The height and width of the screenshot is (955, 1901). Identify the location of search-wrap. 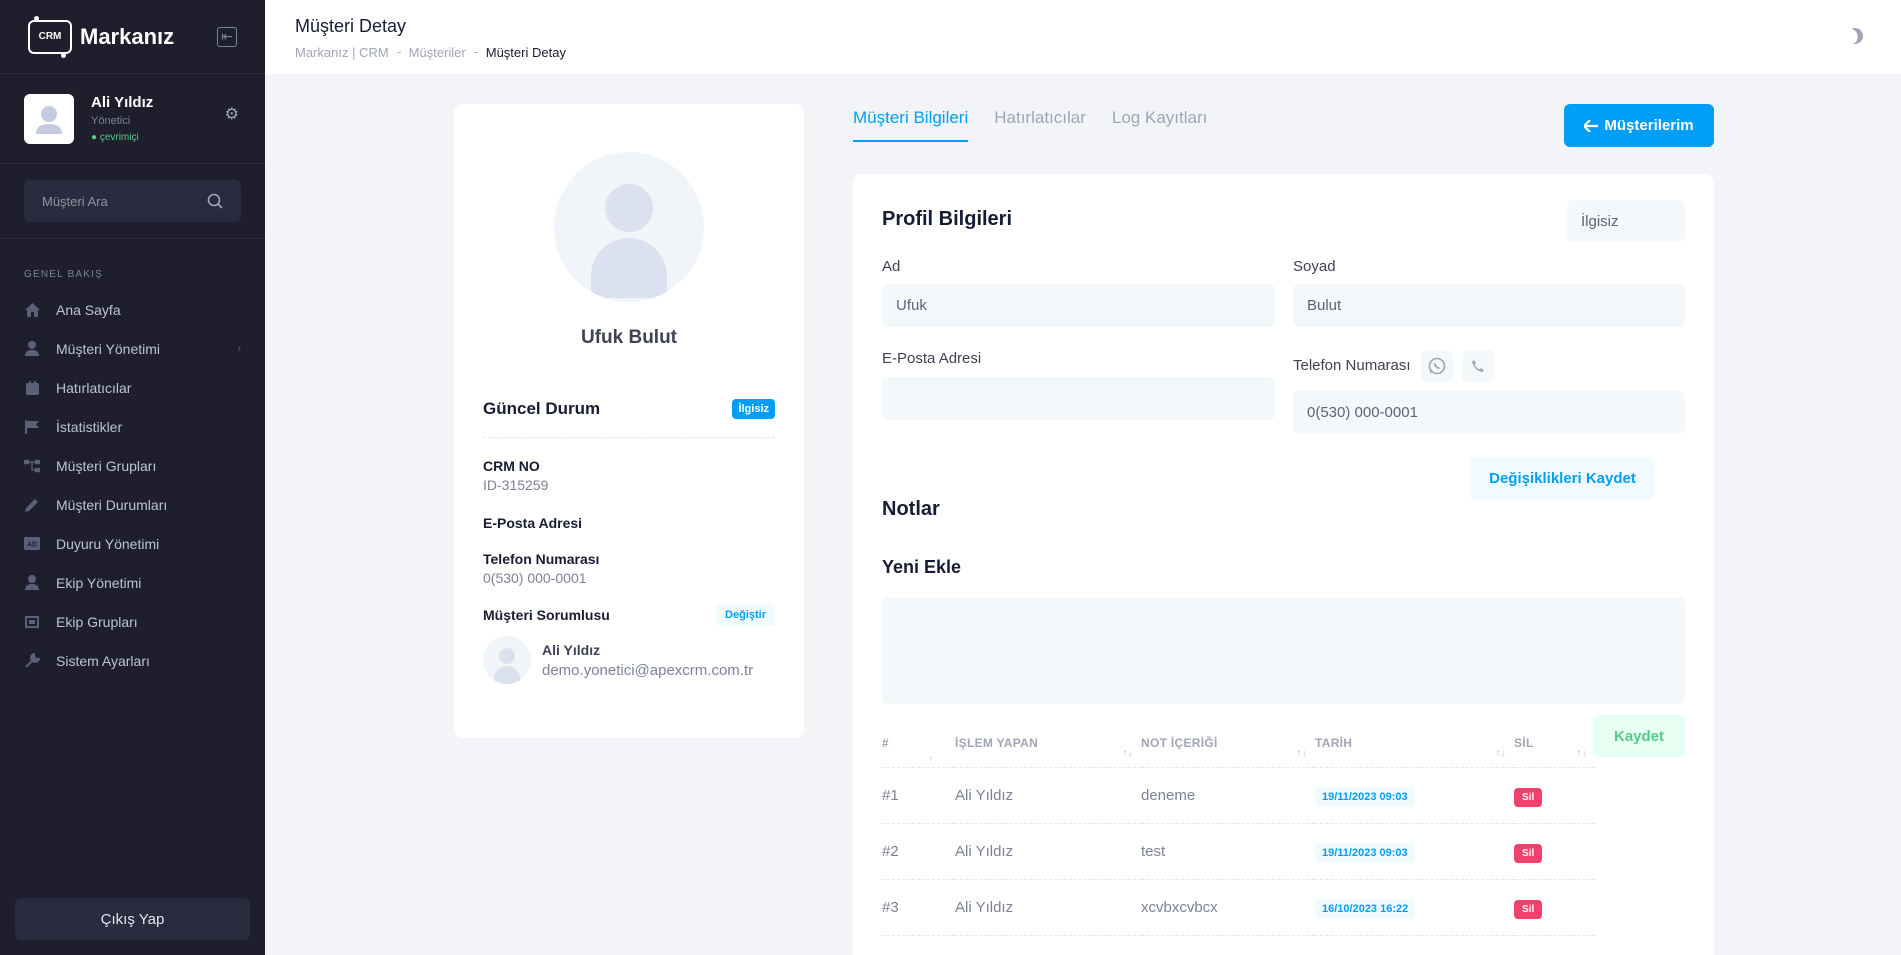
(132, 201).